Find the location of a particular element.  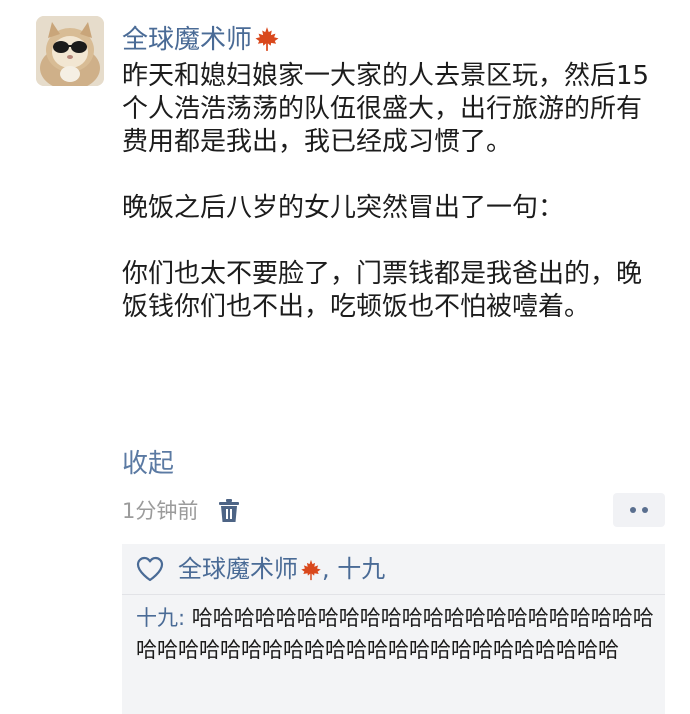

post-meta: 1分钟前 is located at coordinates (181, 511).